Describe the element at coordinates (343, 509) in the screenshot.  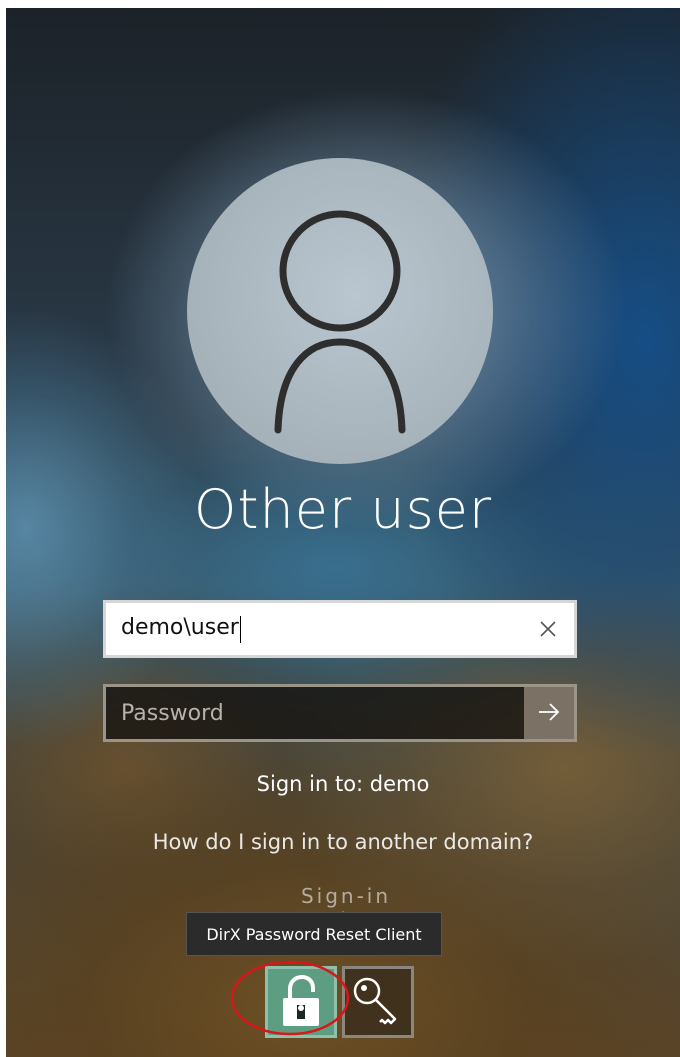
I see `user-name-title: Other user` at that location.